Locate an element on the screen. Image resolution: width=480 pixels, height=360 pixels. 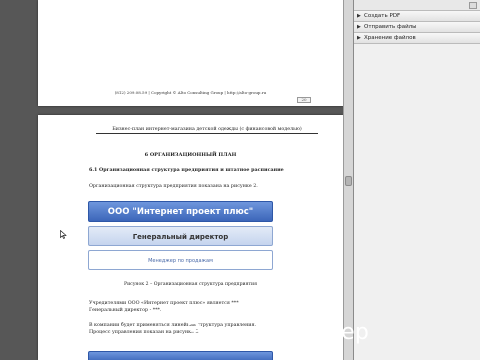
panel-item-send-files: ▶ Отправить файлы is located at coordinates (417, 27).